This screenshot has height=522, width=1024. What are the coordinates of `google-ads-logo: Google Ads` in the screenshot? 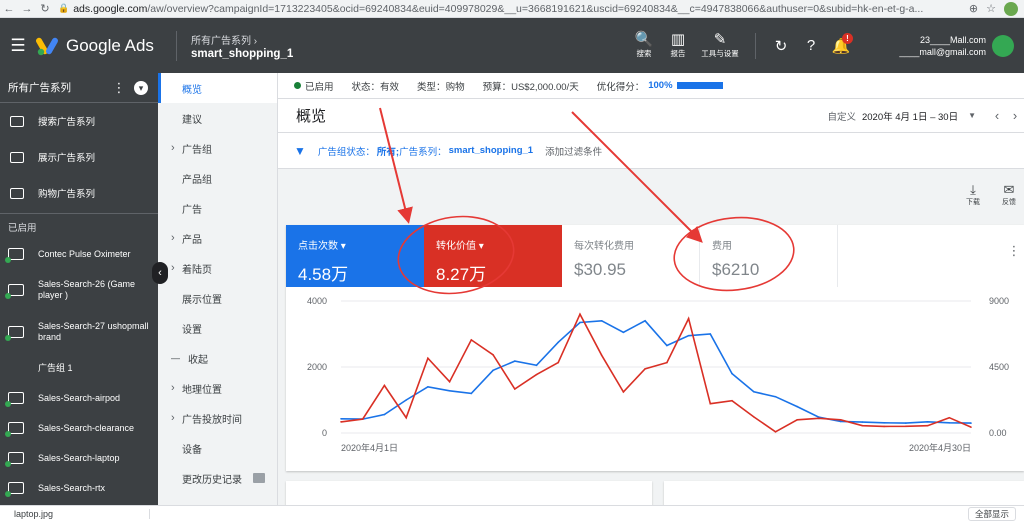 It's located at (104, 46).